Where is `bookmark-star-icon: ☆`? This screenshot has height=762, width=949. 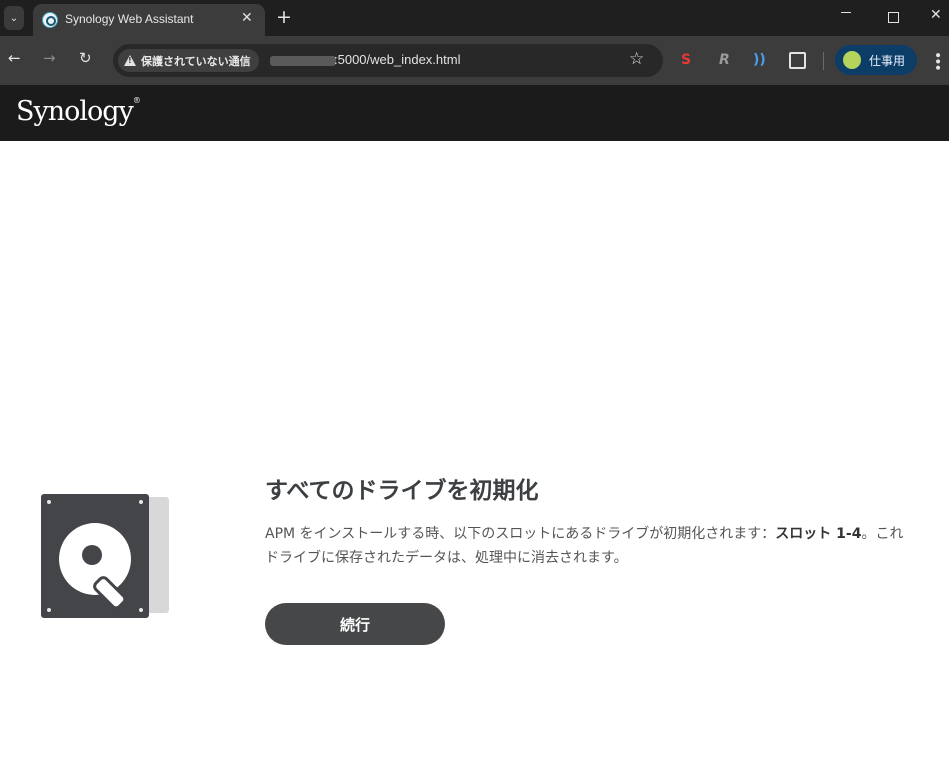
bookmark-star-icon: ☆ is located at coordinates (636, 59).